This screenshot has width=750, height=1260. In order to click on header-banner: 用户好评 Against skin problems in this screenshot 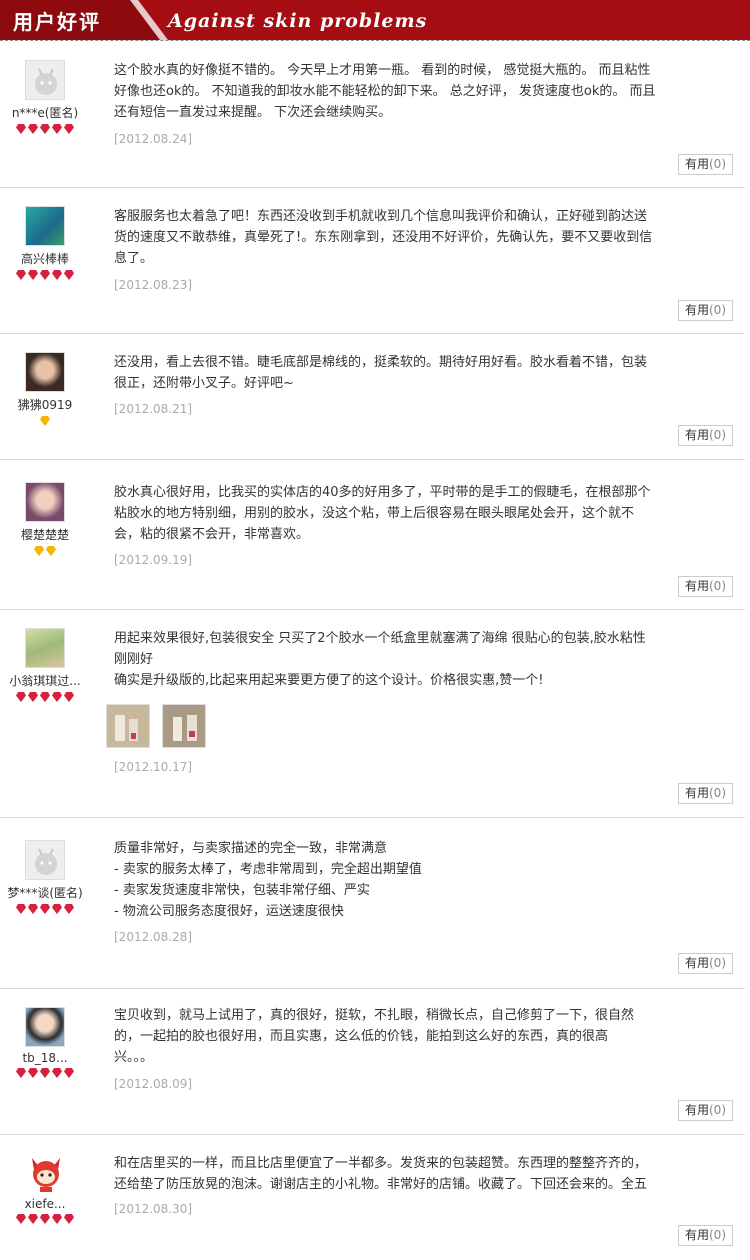, I will do `click(375, 20)`.